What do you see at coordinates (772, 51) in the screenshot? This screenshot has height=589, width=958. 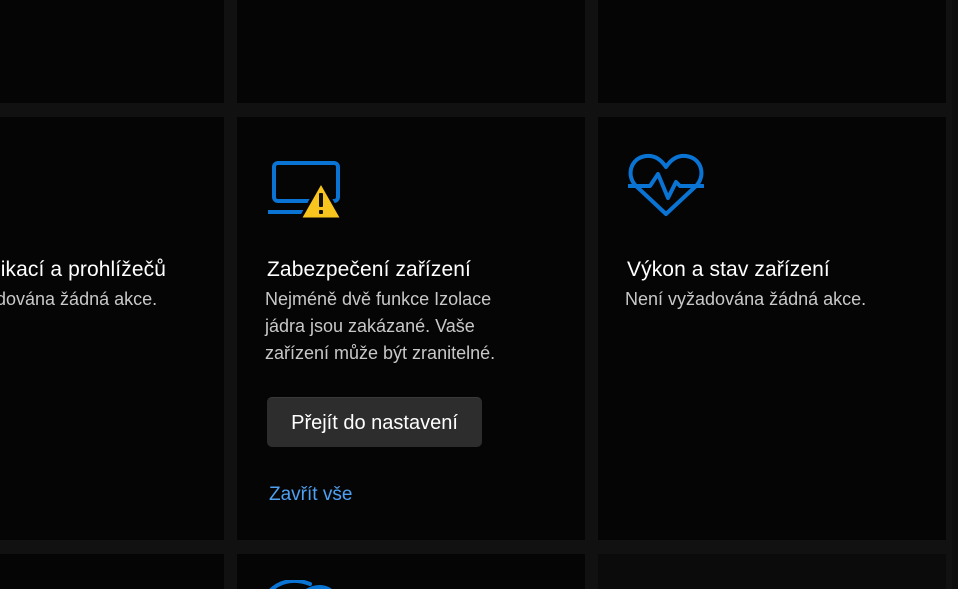 I see `tile-top-right` at bounding box center [772, 51].